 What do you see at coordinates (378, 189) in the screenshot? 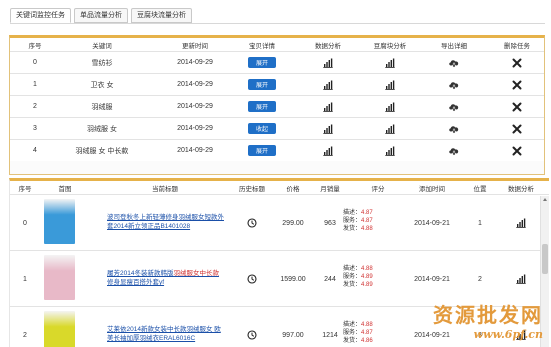
I see `col-score: 评分` at bounding box center [378, 189].